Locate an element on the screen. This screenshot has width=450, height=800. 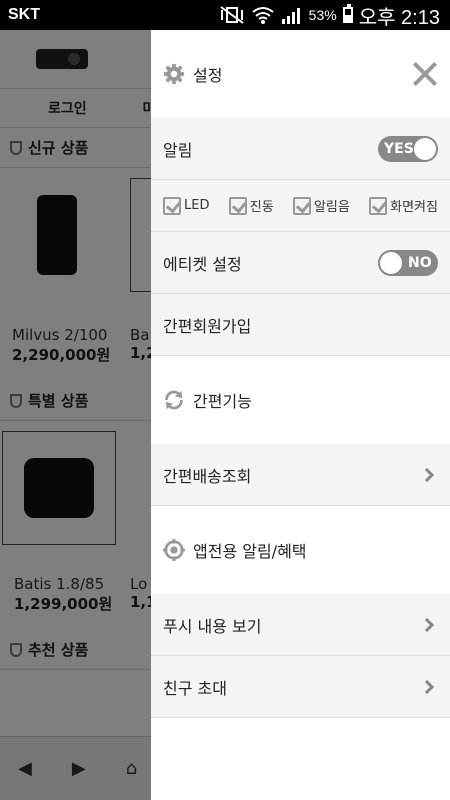
notification-label: 알림 is located at coordinates (178, 150).